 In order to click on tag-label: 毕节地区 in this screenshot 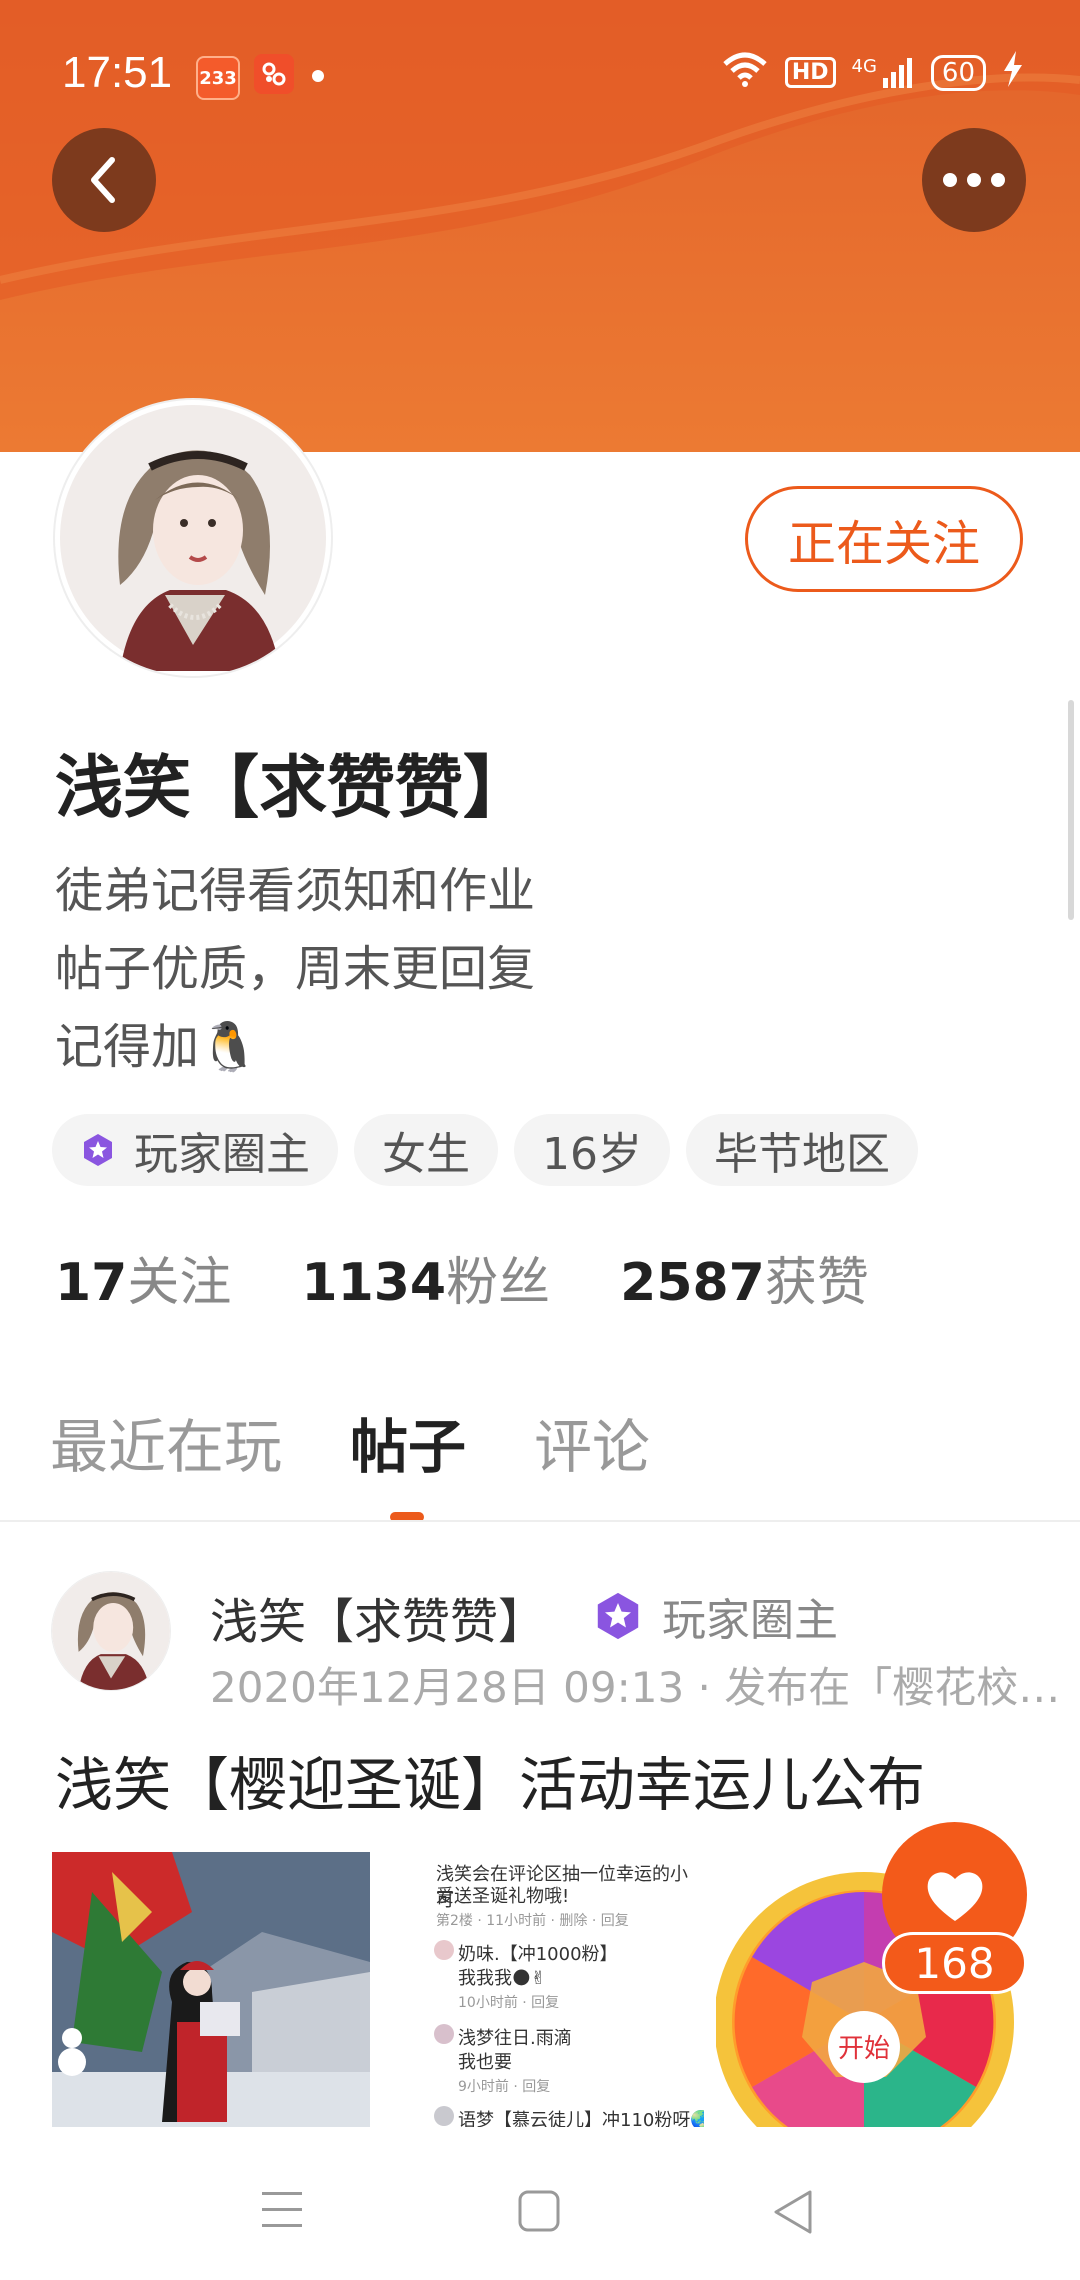, I will do `click(802, 1154)`.